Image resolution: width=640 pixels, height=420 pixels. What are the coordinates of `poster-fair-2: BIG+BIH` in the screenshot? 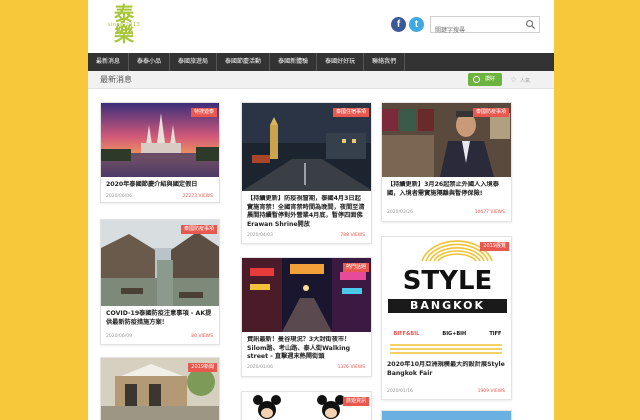 It's located at (454, 334).